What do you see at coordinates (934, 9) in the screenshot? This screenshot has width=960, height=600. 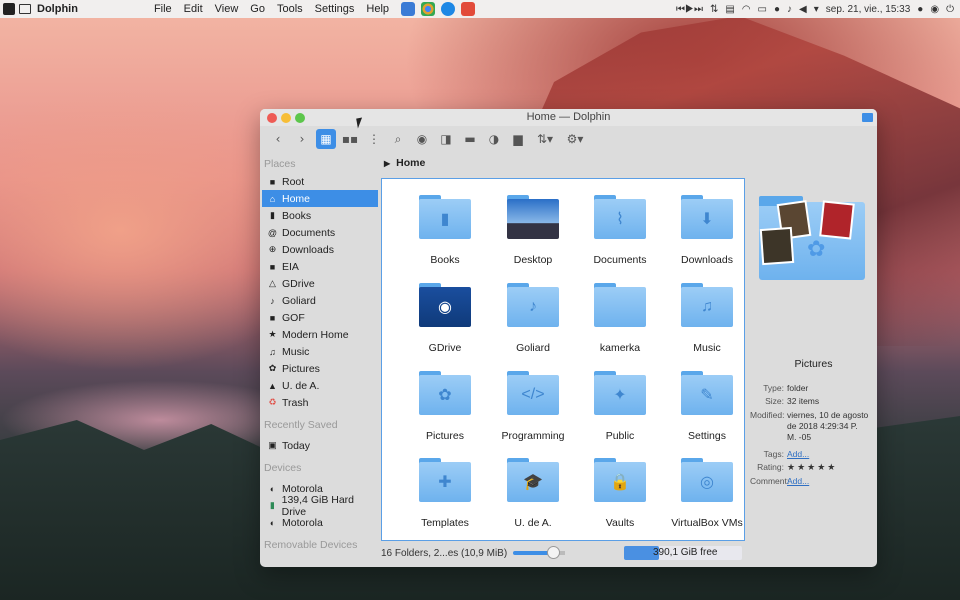 I see `settings-icon: ◉` at bounding box center [934, 9].